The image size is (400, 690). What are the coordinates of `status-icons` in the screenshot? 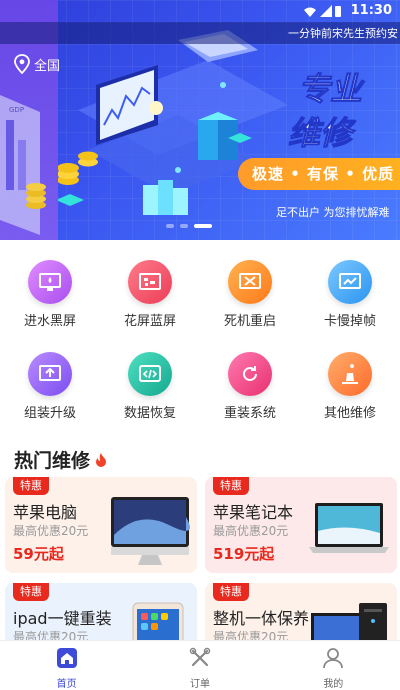 It's located at (322, 13).